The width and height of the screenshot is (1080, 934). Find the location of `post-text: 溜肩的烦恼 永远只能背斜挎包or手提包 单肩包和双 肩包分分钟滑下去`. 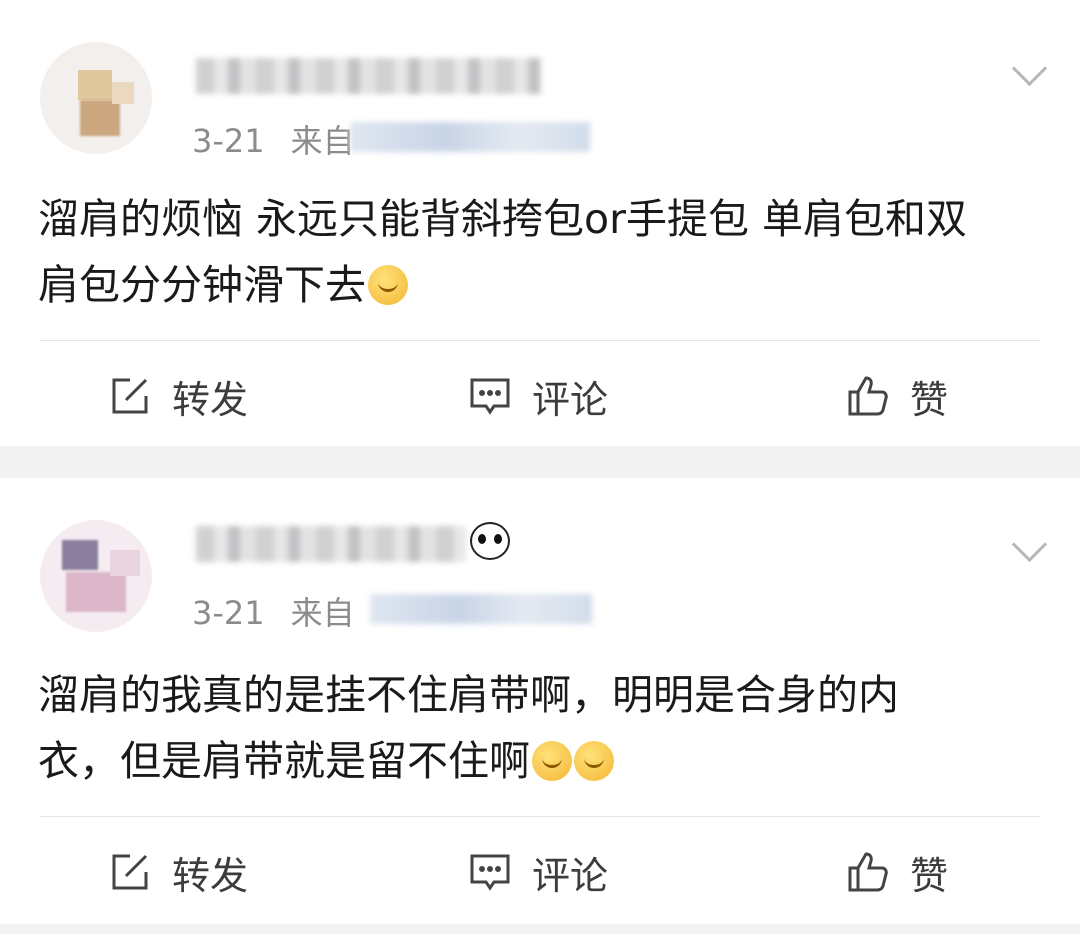

post-text: 溜肩的烦恼 永远只能背斜挎包or手提包 单肩包和双 肩包分分钟滑下去 is located at coordinates (543, 252).